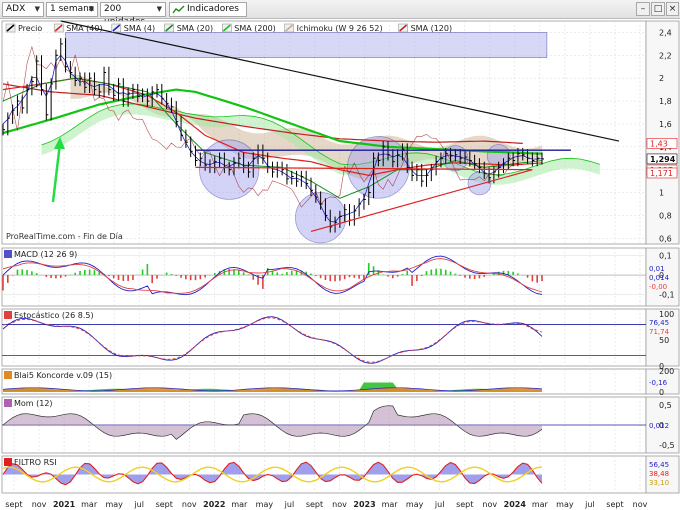 This screenshot has width=680, height=510. What do you see at coordinates (33, 403) in the screenshot?
I see `momentum-title: Mom (12)` at bounding box center [33, 403].